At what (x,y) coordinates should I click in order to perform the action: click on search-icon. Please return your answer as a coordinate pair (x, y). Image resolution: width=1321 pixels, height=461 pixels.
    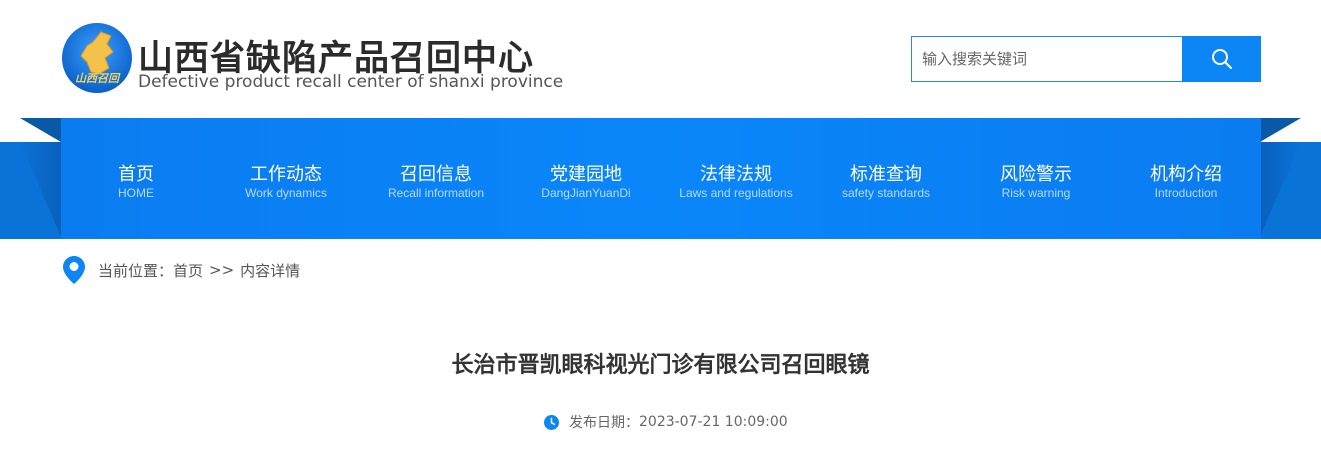
    Looking at the image, I should click on (1221, 59).